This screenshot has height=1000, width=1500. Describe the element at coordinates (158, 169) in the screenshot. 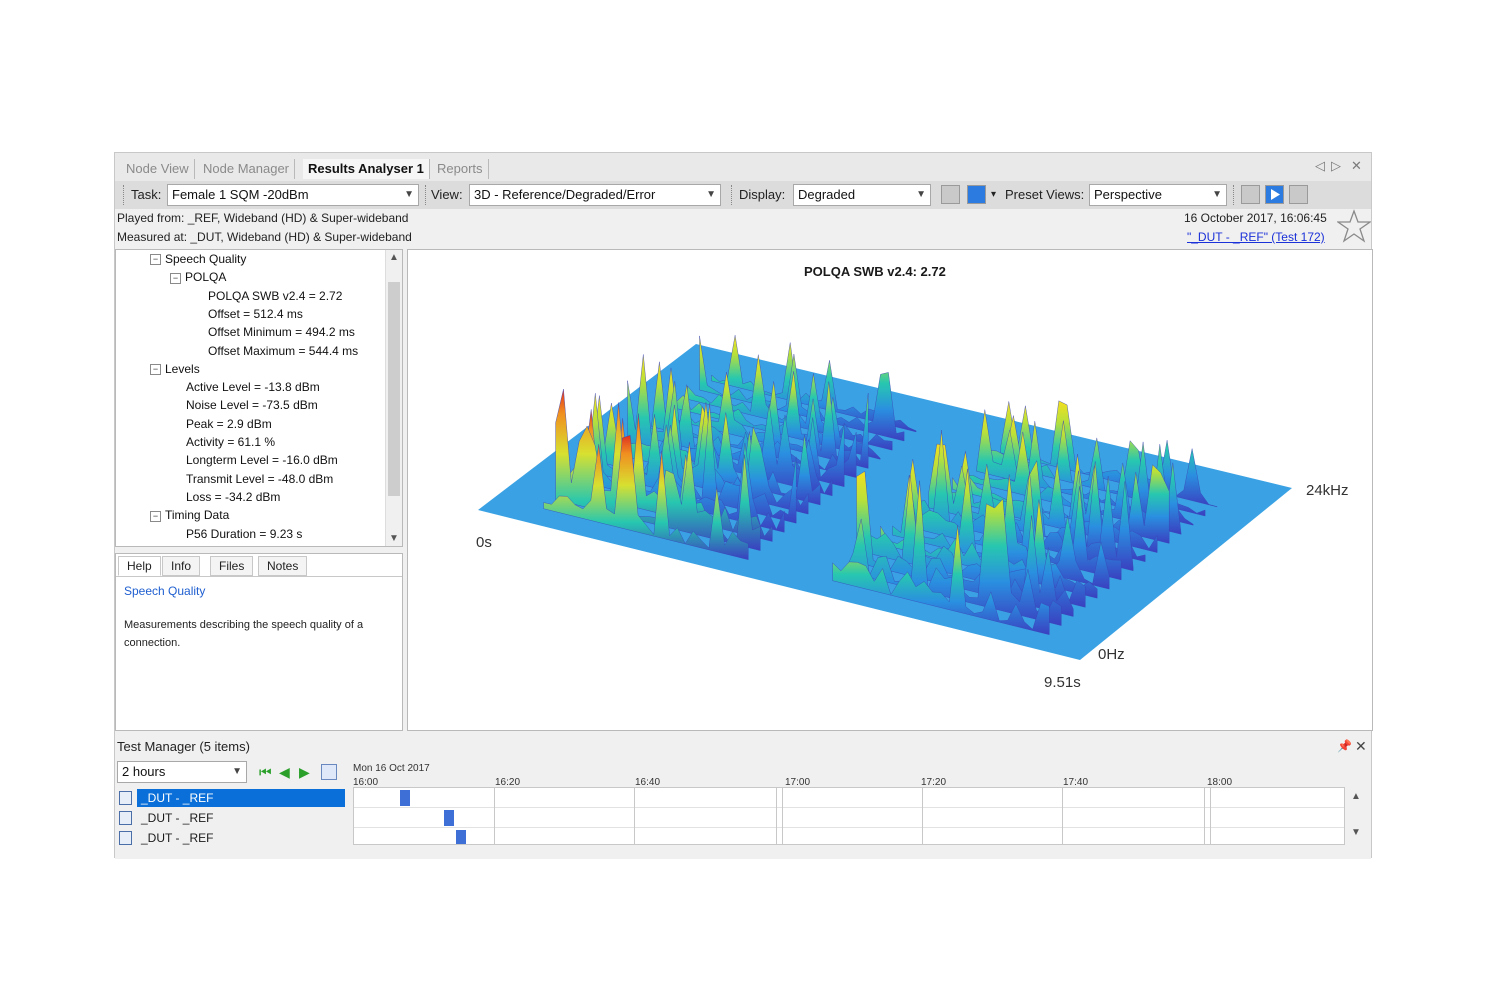

I see `tab-node-view: Node View` at that location.